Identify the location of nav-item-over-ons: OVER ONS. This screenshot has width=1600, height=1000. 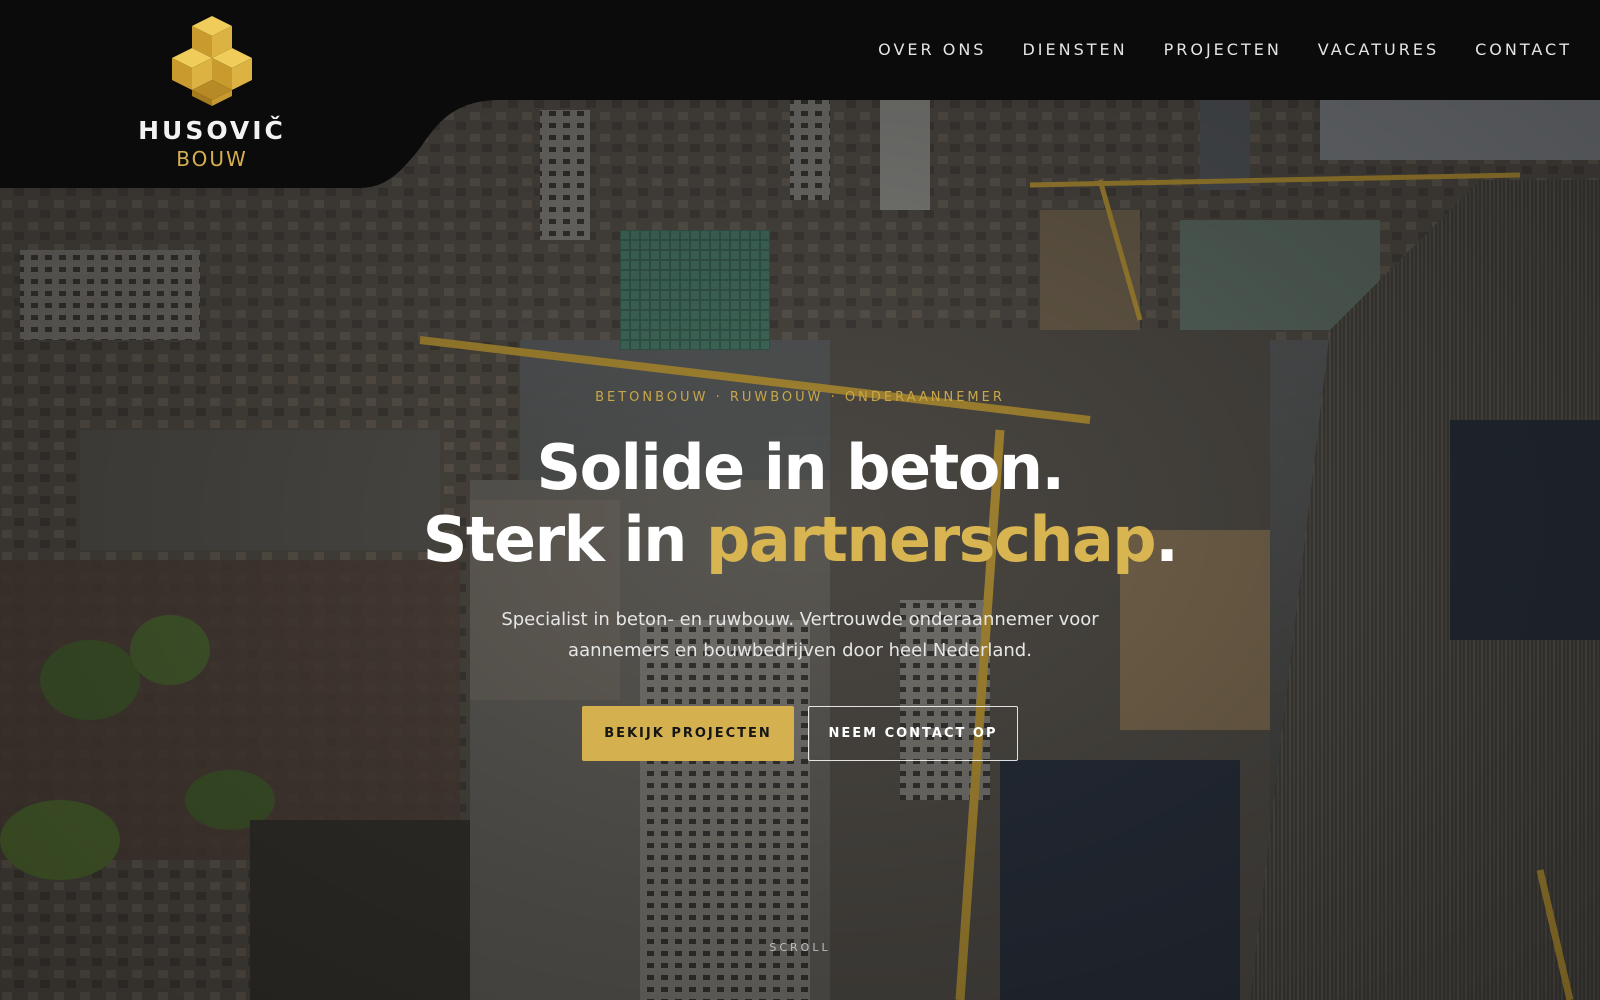
(932, 50).